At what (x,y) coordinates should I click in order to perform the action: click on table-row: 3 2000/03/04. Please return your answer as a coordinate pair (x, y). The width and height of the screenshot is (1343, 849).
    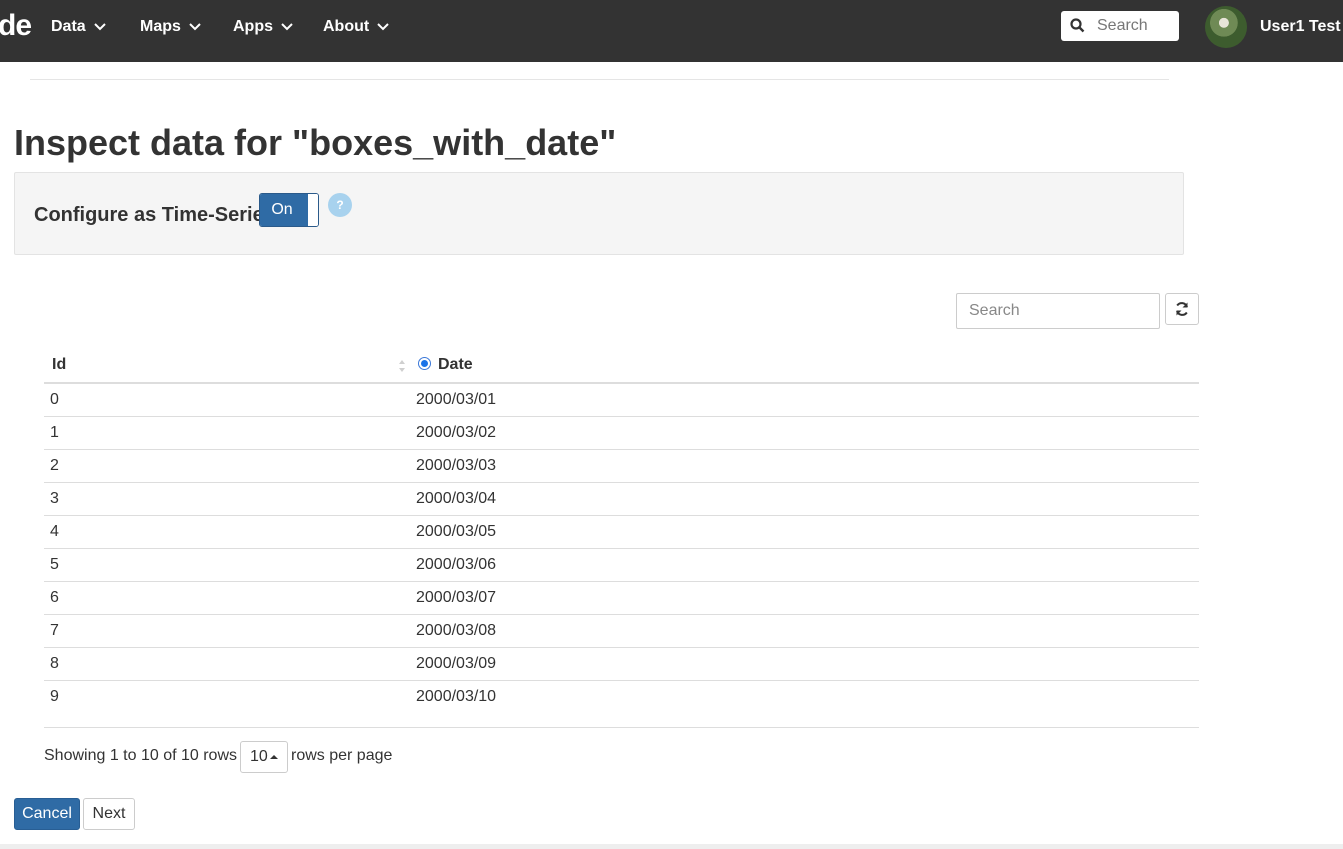
    Looking at the image, I should click on (621, 499).